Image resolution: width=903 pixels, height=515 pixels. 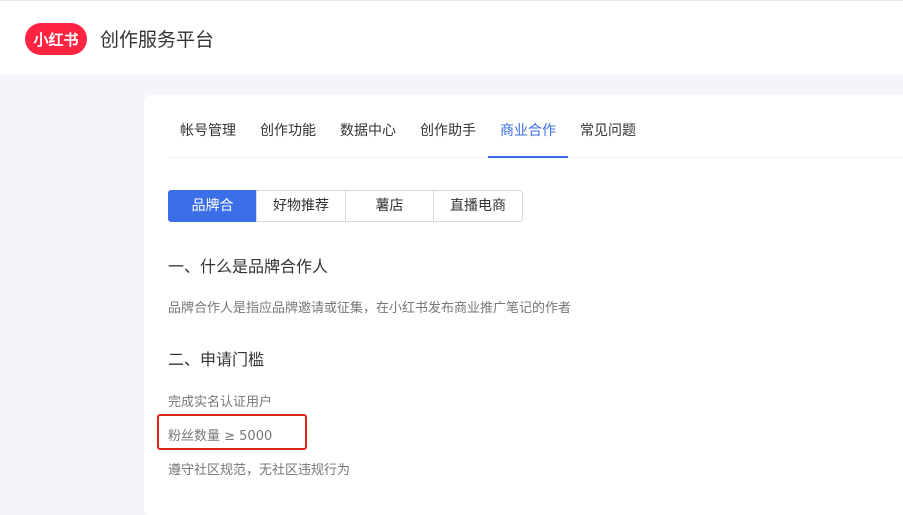 What do you see at coordinates (208, 136) in the screenshot?
I see `tab-account-management: 帐号管理` at bounding box center [208, 136].